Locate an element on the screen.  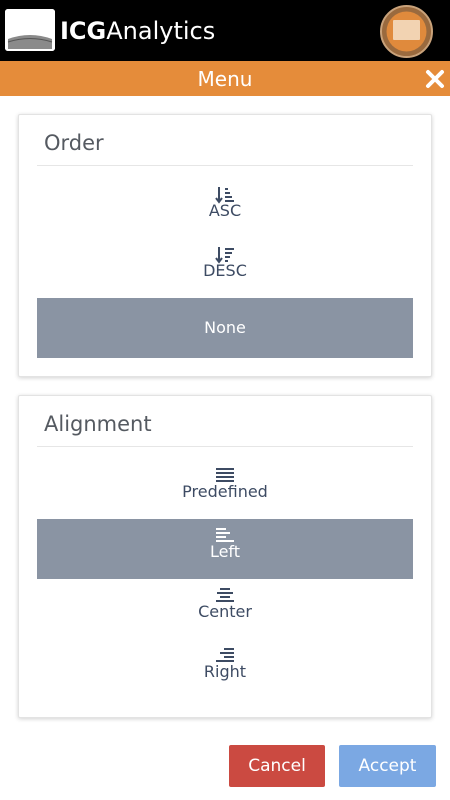
order-divider is located at coordinates (225, 165).